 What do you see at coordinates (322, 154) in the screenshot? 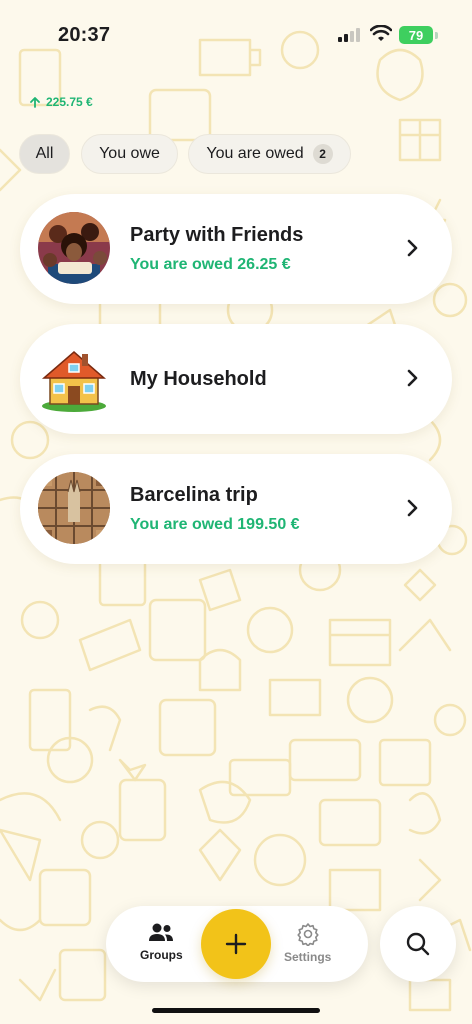
I see `count-badge: 2` at bounding box center [322, 154].